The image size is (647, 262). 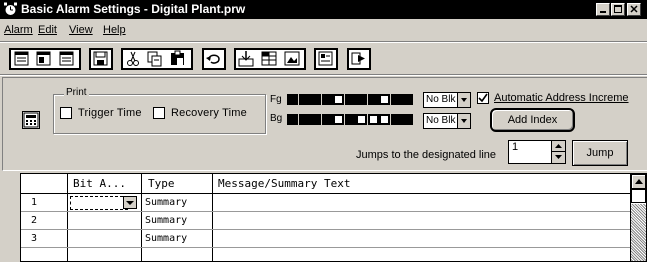 What do you see at coordinates (10, 9) in the screenshot?
I see `clock-icon` at bounding box center [10, 9].